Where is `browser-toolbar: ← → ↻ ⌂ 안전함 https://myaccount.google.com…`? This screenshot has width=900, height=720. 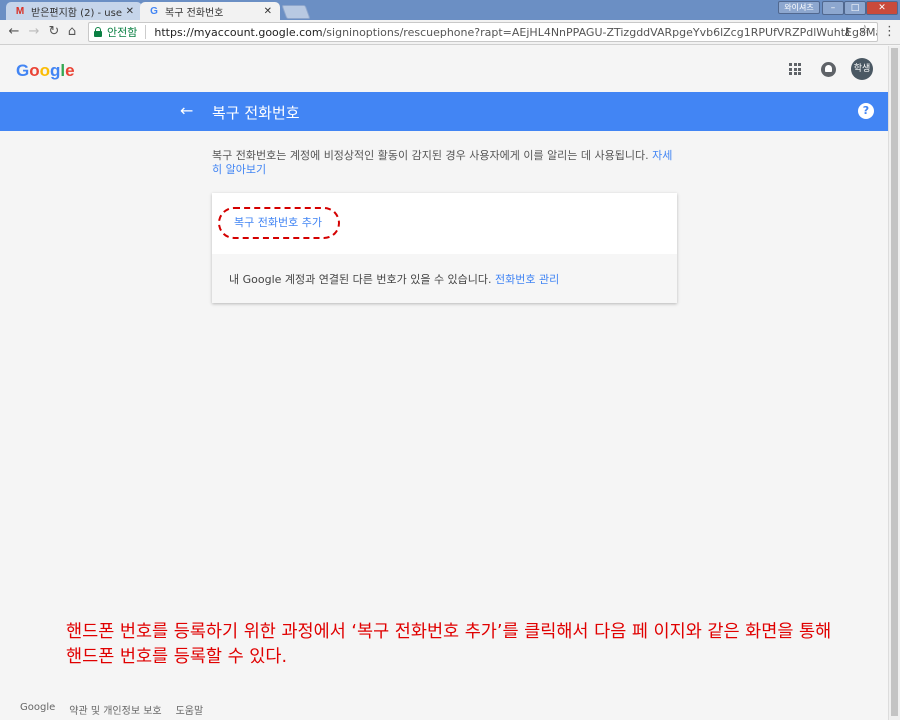 browser-toolbar: ← → ↻ ⌂ 안전함 https://myaccount.google.com… is located at coordinates (450, 32).